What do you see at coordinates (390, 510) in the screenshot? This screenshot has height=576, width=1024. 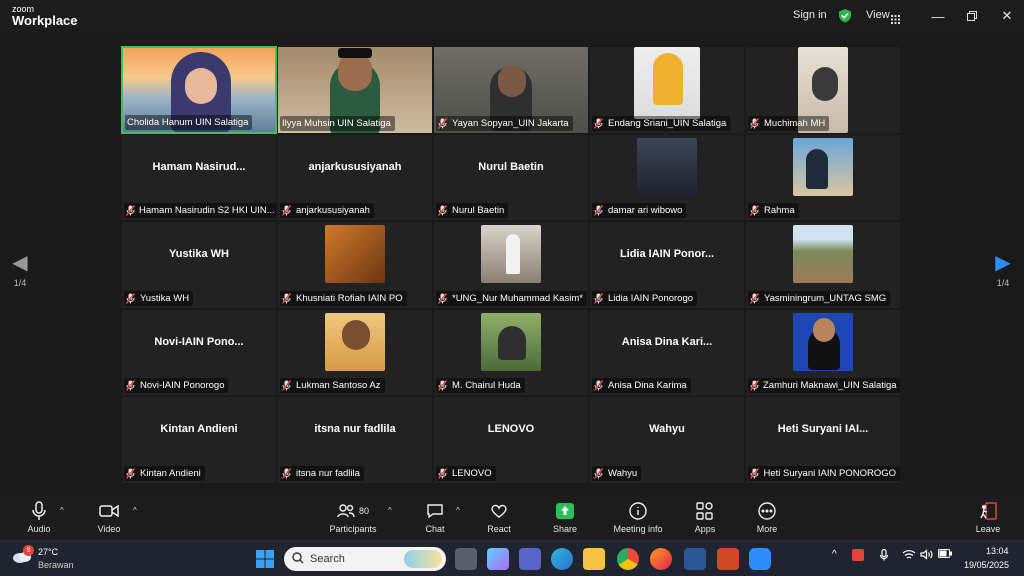 I see `participants-options-caret-icon: ^` at bounding box center [390, 510].